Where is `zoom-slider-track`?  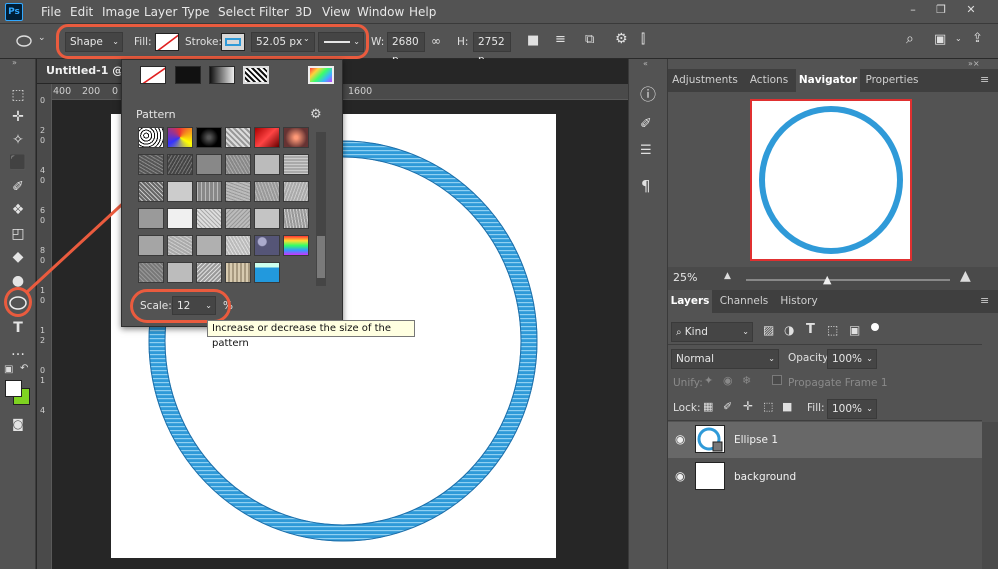 zoom-slider-track is located at coordinates (848, 280).